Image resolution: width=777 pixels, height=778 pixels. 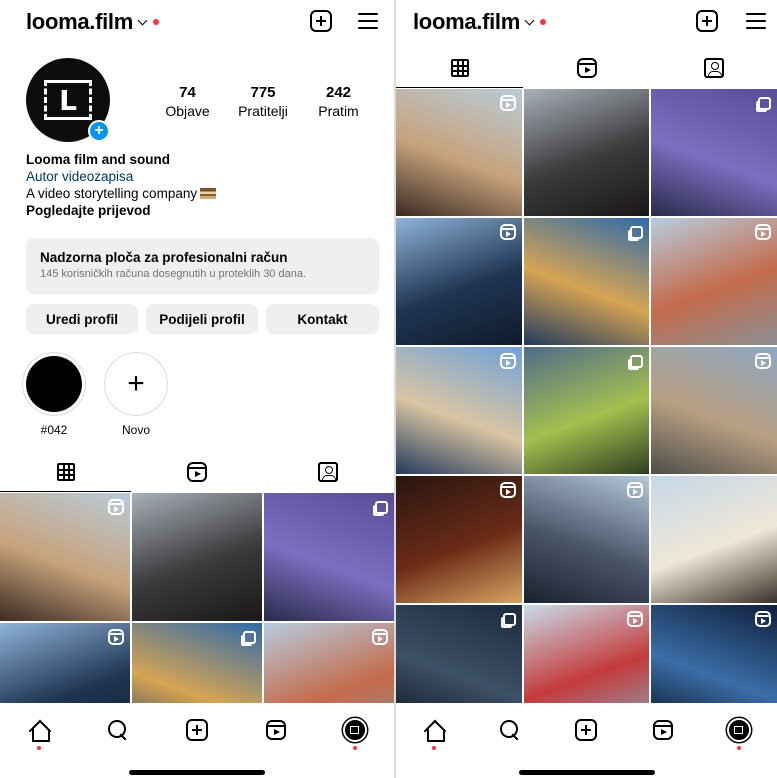 I want to click on edit-profile-button: Uredi profil, so click(x=82, y=319).